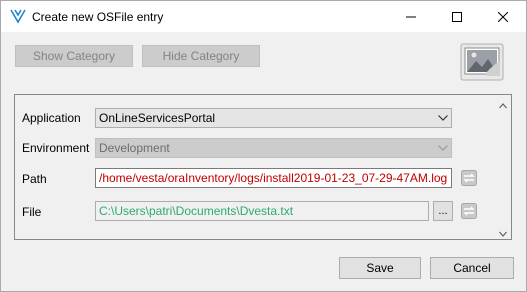  Describe the element at coordinates (273, 148) in the screenshot. I see `environment-select: Development` at that location.